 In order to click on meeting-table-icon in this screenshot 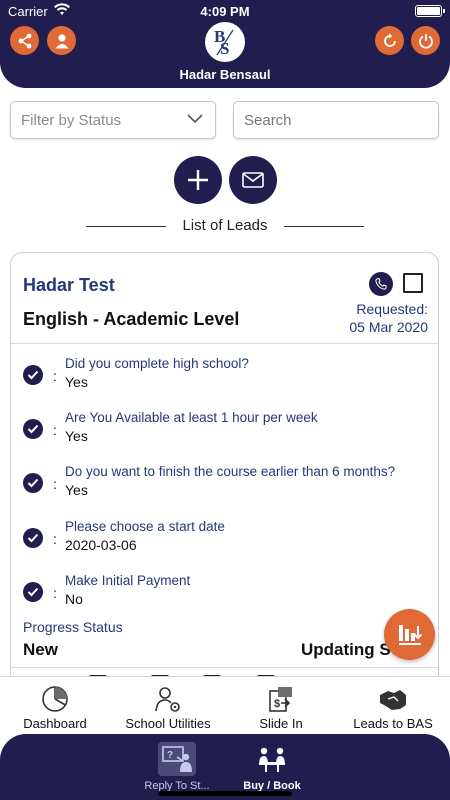, I will do `click(272, 759)`.